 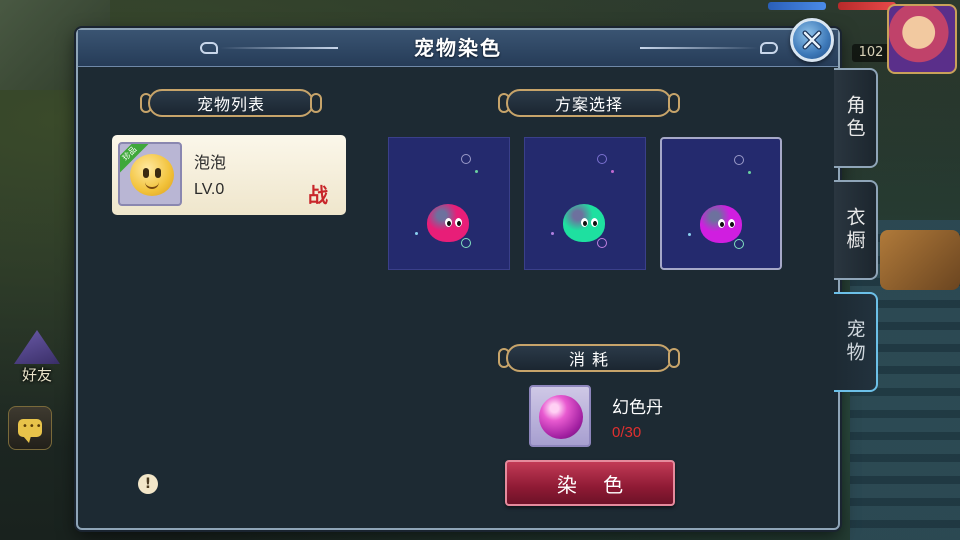 I want to click on chat-button: •••, so click(x=30, y=428).